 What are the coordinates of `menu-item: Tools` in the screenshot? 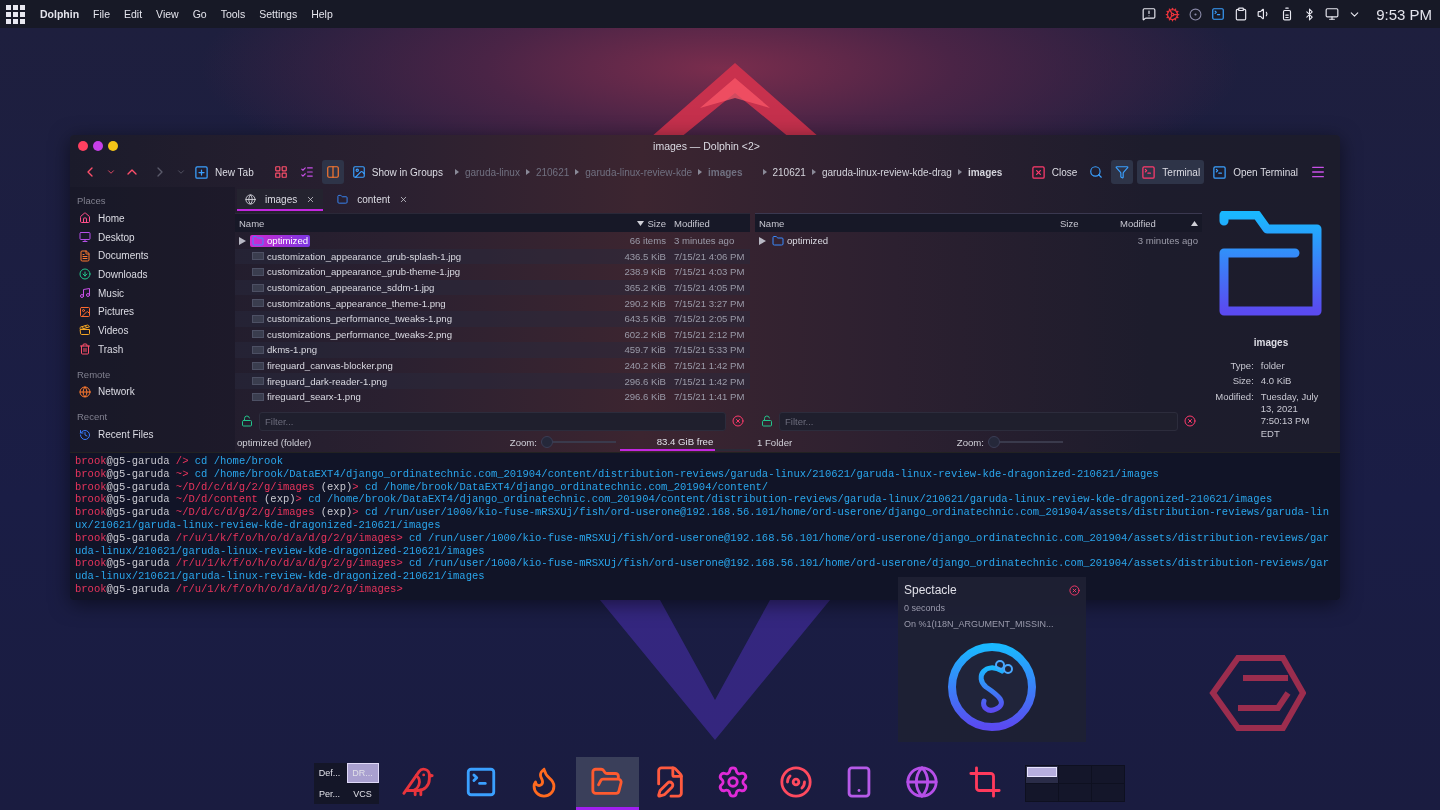 It's located at (233, 14).